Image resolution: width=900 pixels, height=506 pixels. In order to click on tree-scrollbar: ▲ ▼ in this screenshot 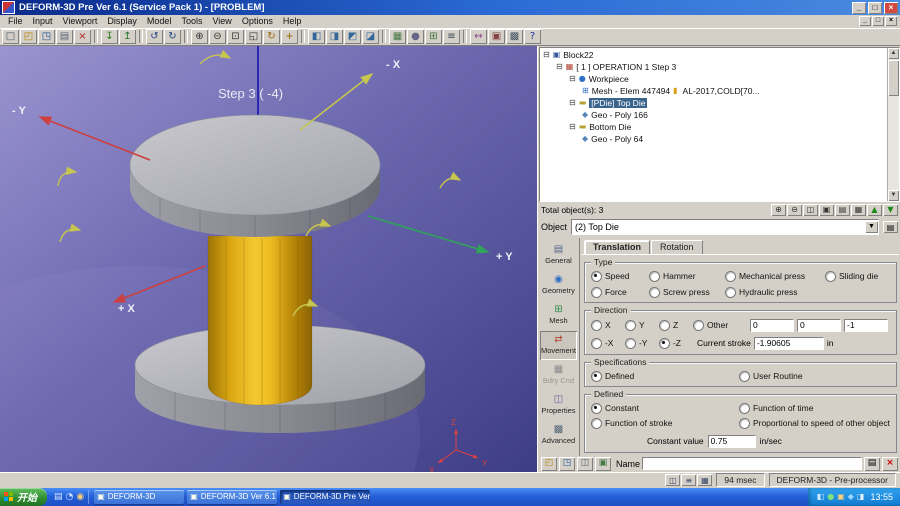, I will do `click(893, 124)`.